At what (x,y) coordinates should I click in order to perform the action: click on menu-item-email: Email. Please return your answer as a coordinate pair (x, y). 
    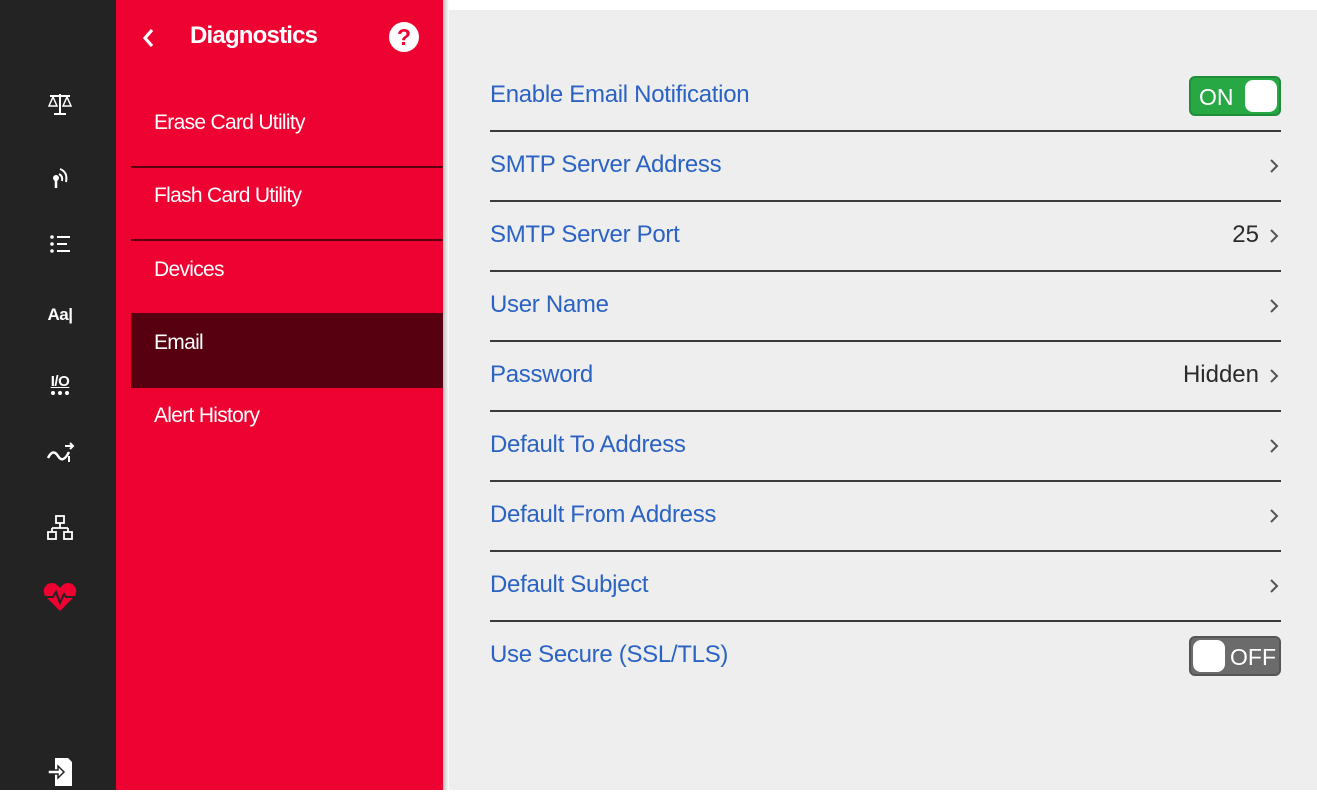
    Looking at the image, I should click on (287, 350).